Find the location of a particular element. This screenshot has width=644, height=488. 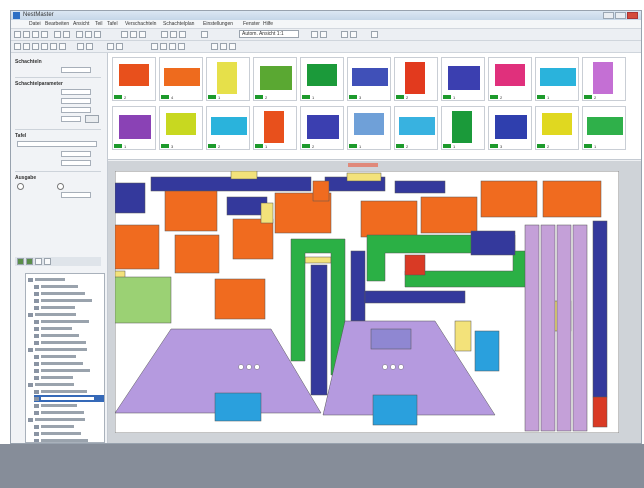

minimize-icon is located at coordinates (608, 15).